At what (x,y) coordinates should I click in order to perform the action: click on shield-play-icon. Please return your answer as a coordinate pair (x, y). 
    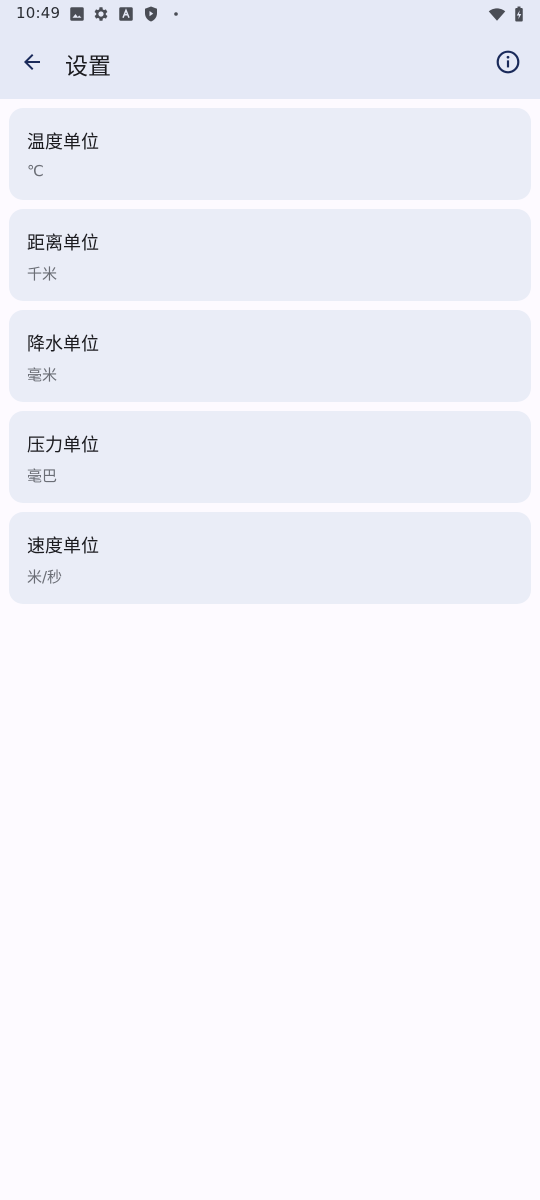
    Looking at the image, I should click on (151, 14).